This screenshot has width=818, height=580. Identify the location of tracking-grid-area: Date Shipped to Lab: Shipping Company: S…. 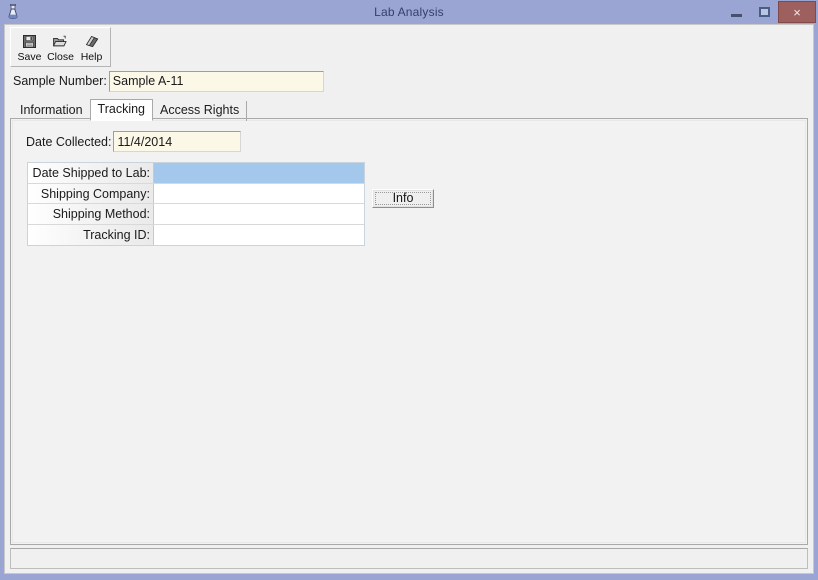
(409, 204).